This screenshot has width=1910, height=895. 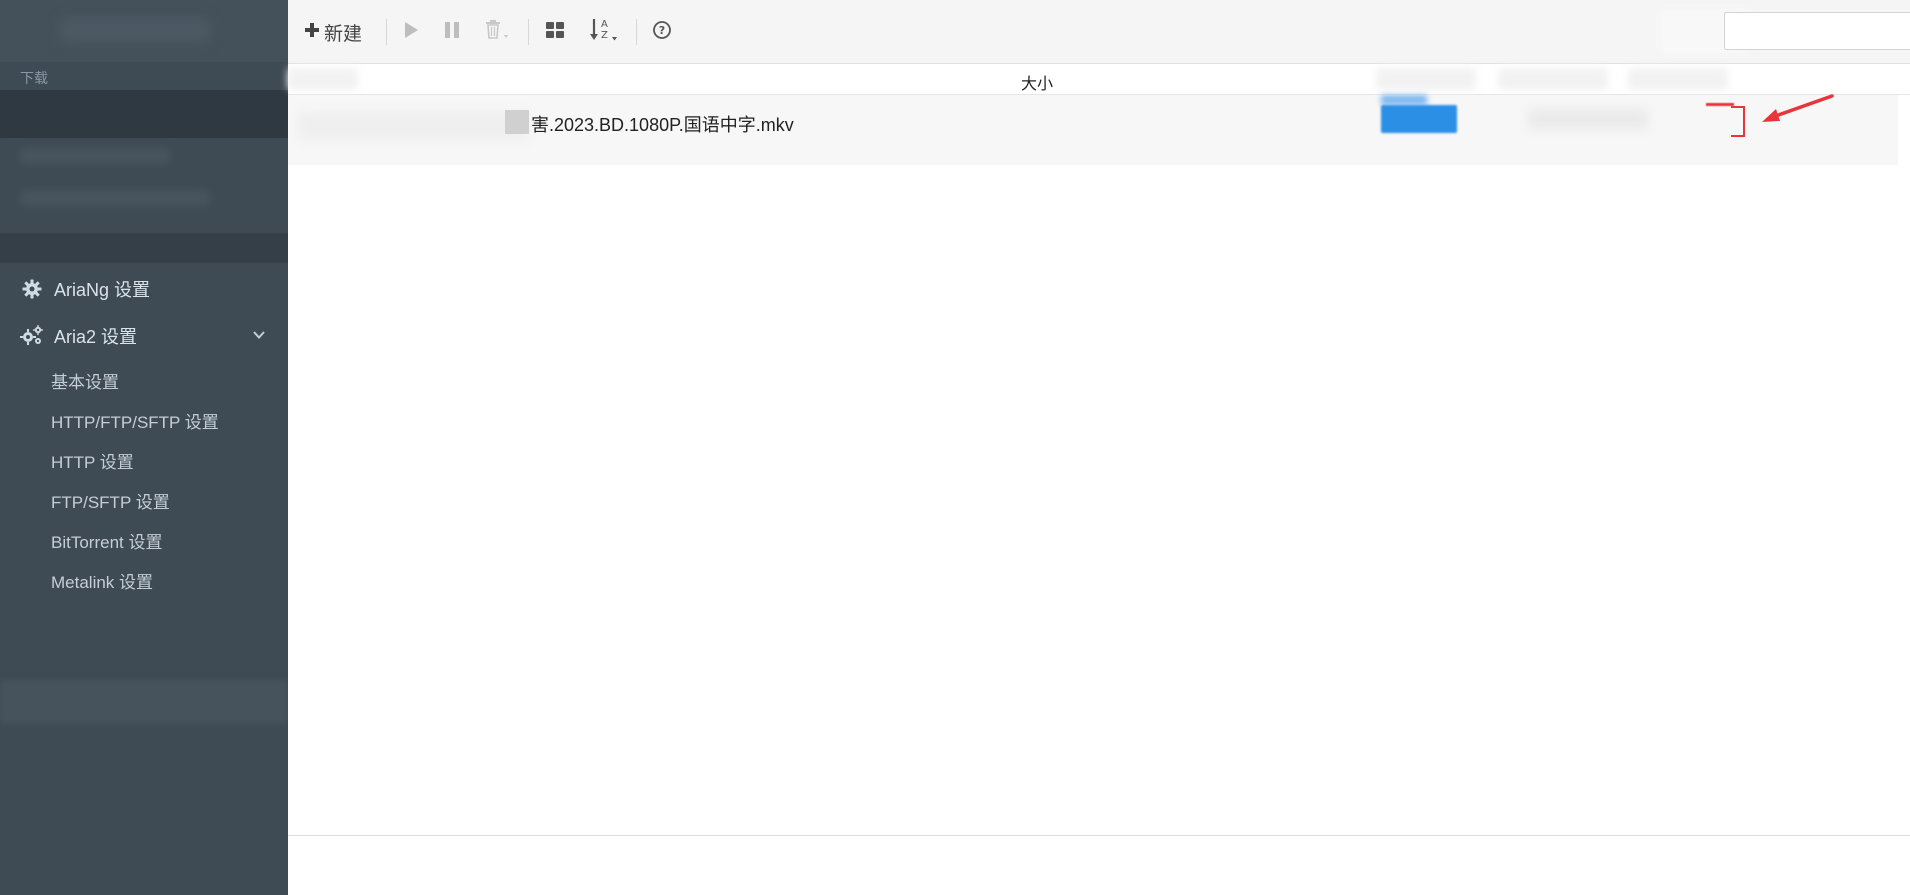 I want to click on task-name: 害.2023.BD.1080P.国语中字.mkv, so click(x=662, y=124).